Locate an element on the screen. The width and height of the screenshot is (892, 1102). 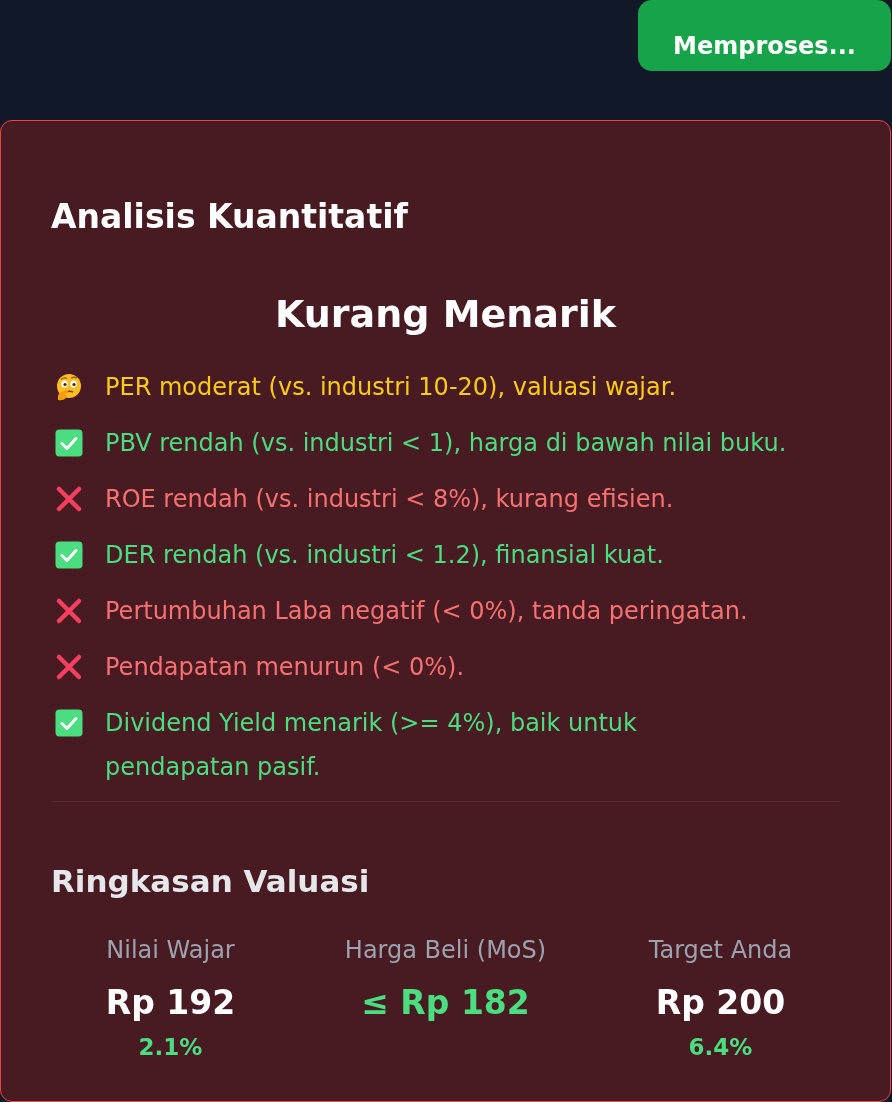
criteria-text: Pendapatan menurun (< 0%). is located at coordinates (285, 667).